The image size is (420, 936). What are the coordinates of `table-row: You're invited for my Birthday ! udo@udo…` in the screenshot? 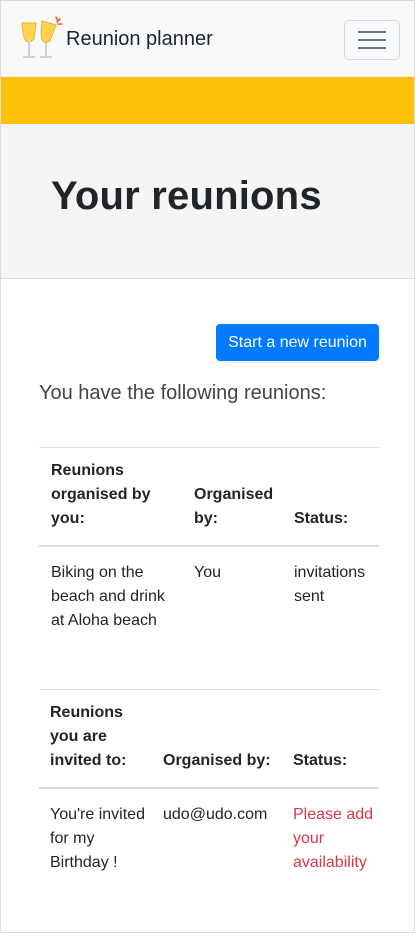 It's located at (209, 831).